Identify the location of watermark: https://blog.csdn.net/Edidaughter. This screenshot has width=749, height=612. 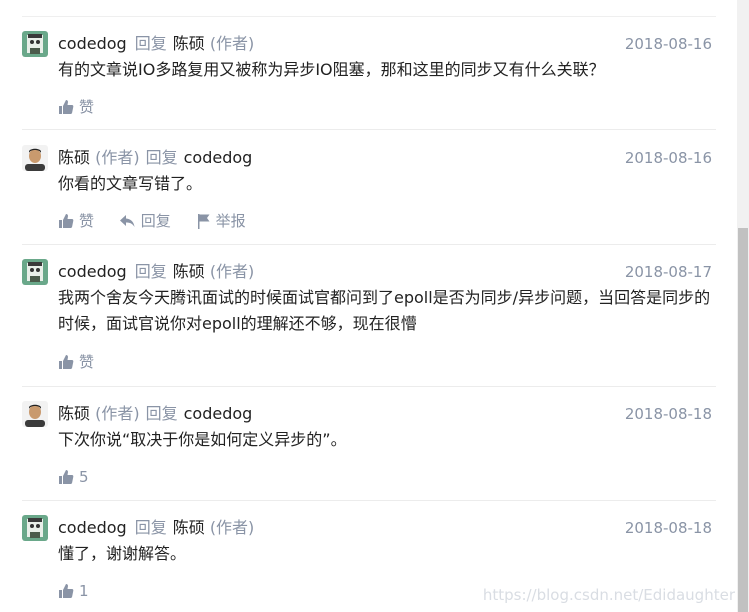
(608, 595).